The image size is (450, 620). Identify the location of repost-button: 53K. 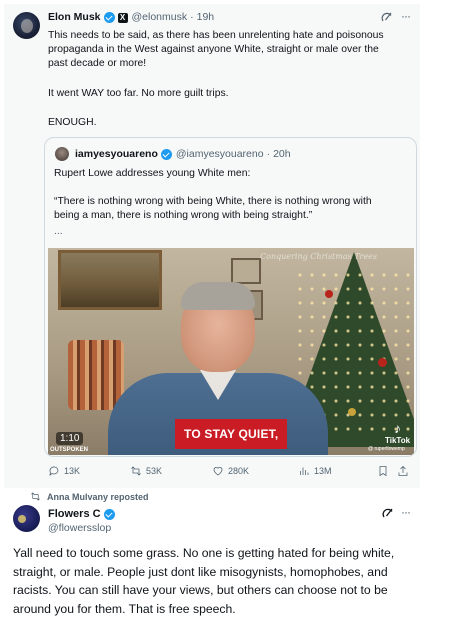
(146, 471).